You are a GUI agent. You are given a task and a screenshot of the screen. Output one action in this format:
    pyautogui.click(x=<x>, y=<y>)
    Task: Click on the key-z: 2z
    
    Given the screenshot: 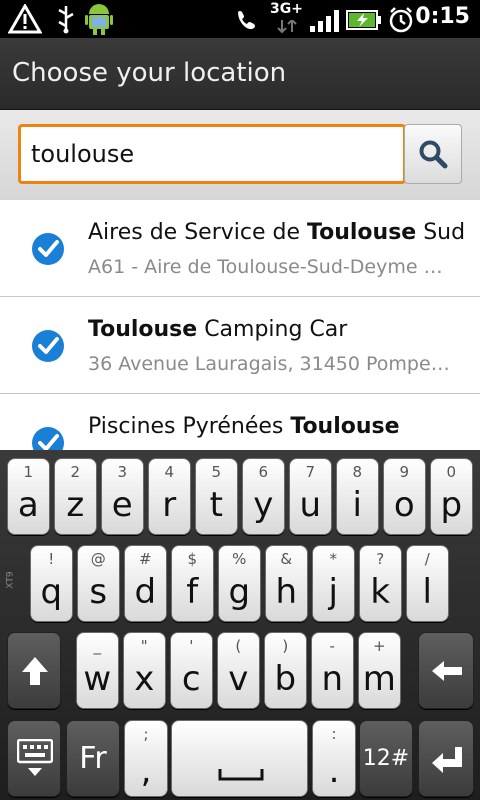 What is the action you would take?
    pyautogui.click(x=75, y=496)
    